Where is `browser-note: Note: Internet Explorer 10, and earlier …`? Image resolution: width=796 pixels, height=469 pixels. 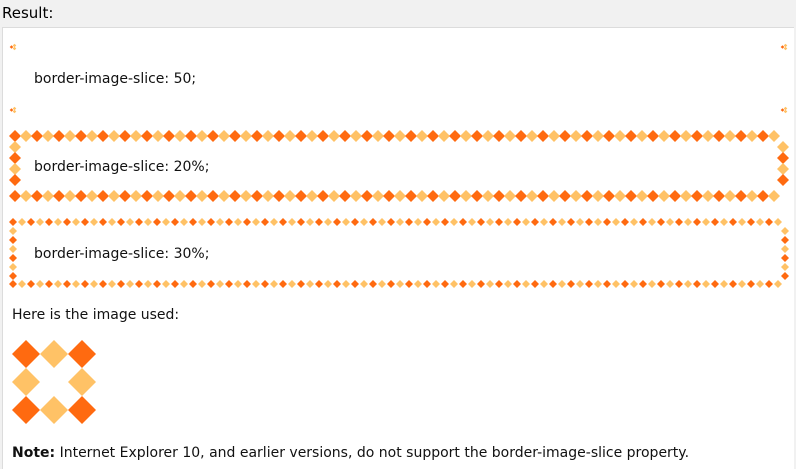 browser-note: Note: Internet Explorer 10, and earlier … is located at coordinates (350, 453).